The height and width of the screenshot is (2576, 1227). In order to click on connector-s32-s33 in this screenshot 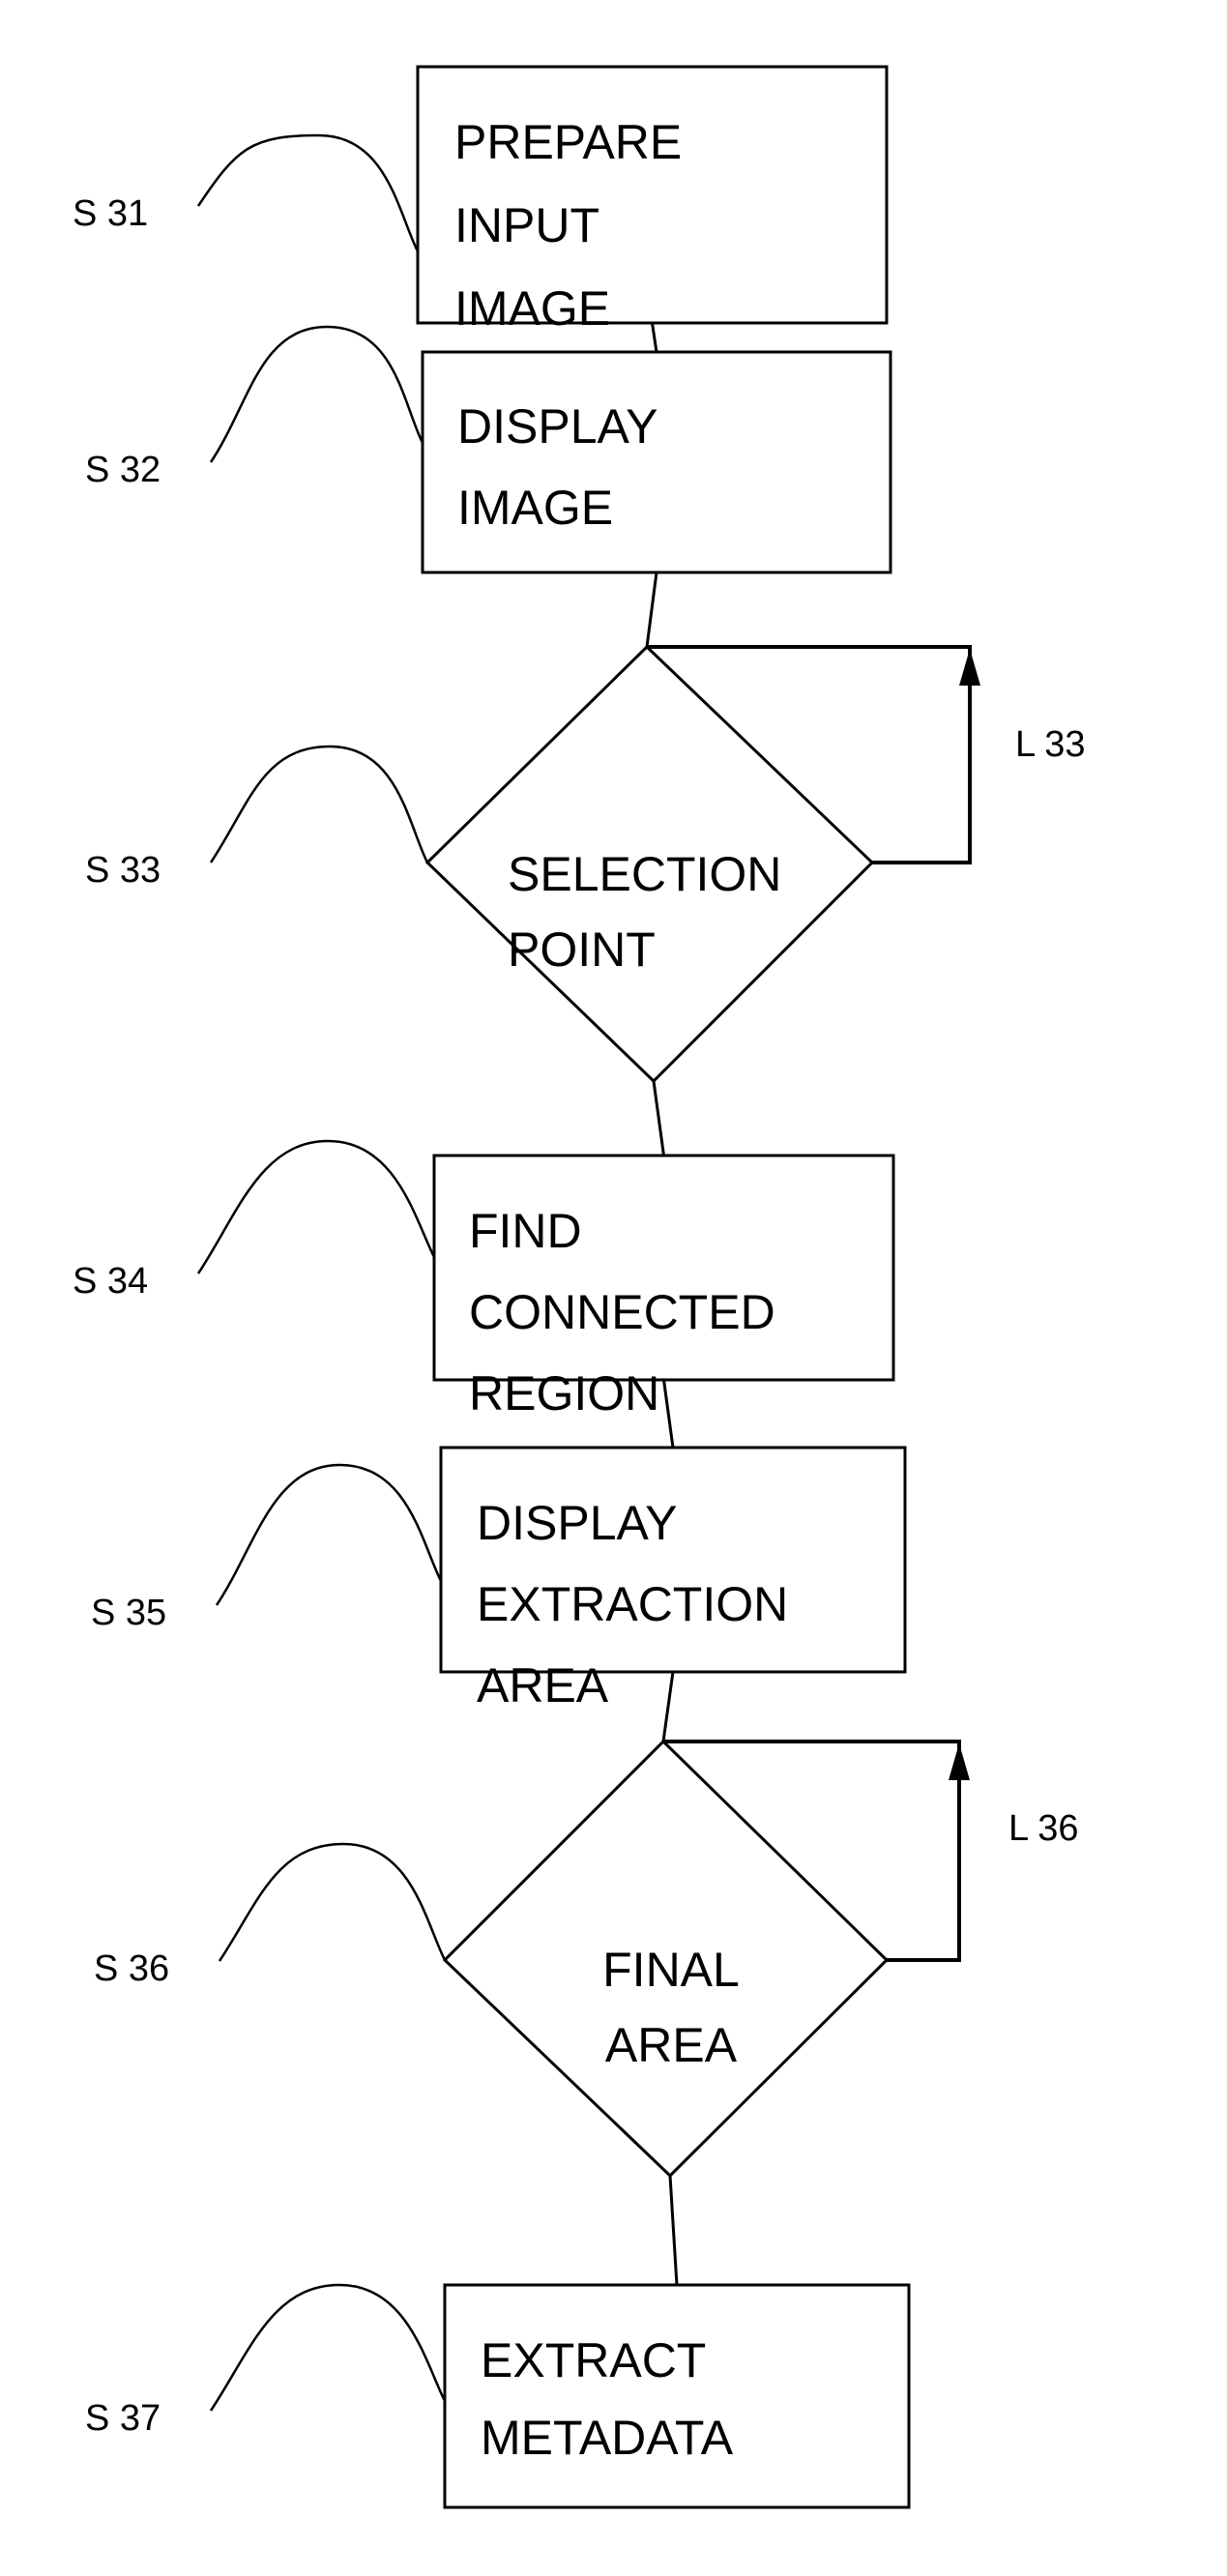, I will do `click(651, 609)`.